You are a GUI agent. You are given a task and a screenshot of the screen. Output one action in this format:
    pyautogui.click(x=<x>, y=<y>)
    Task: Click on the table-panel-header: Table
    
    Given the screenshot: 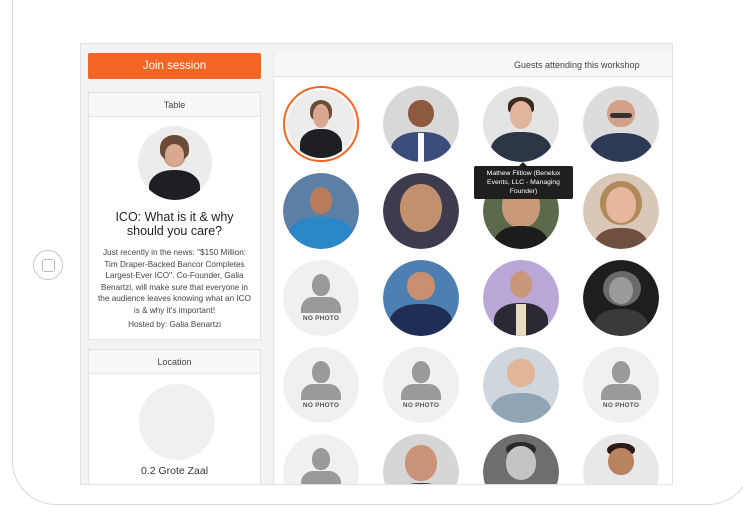 What is the action you would take?
    pyautogui.click(x=174, y=105)
    